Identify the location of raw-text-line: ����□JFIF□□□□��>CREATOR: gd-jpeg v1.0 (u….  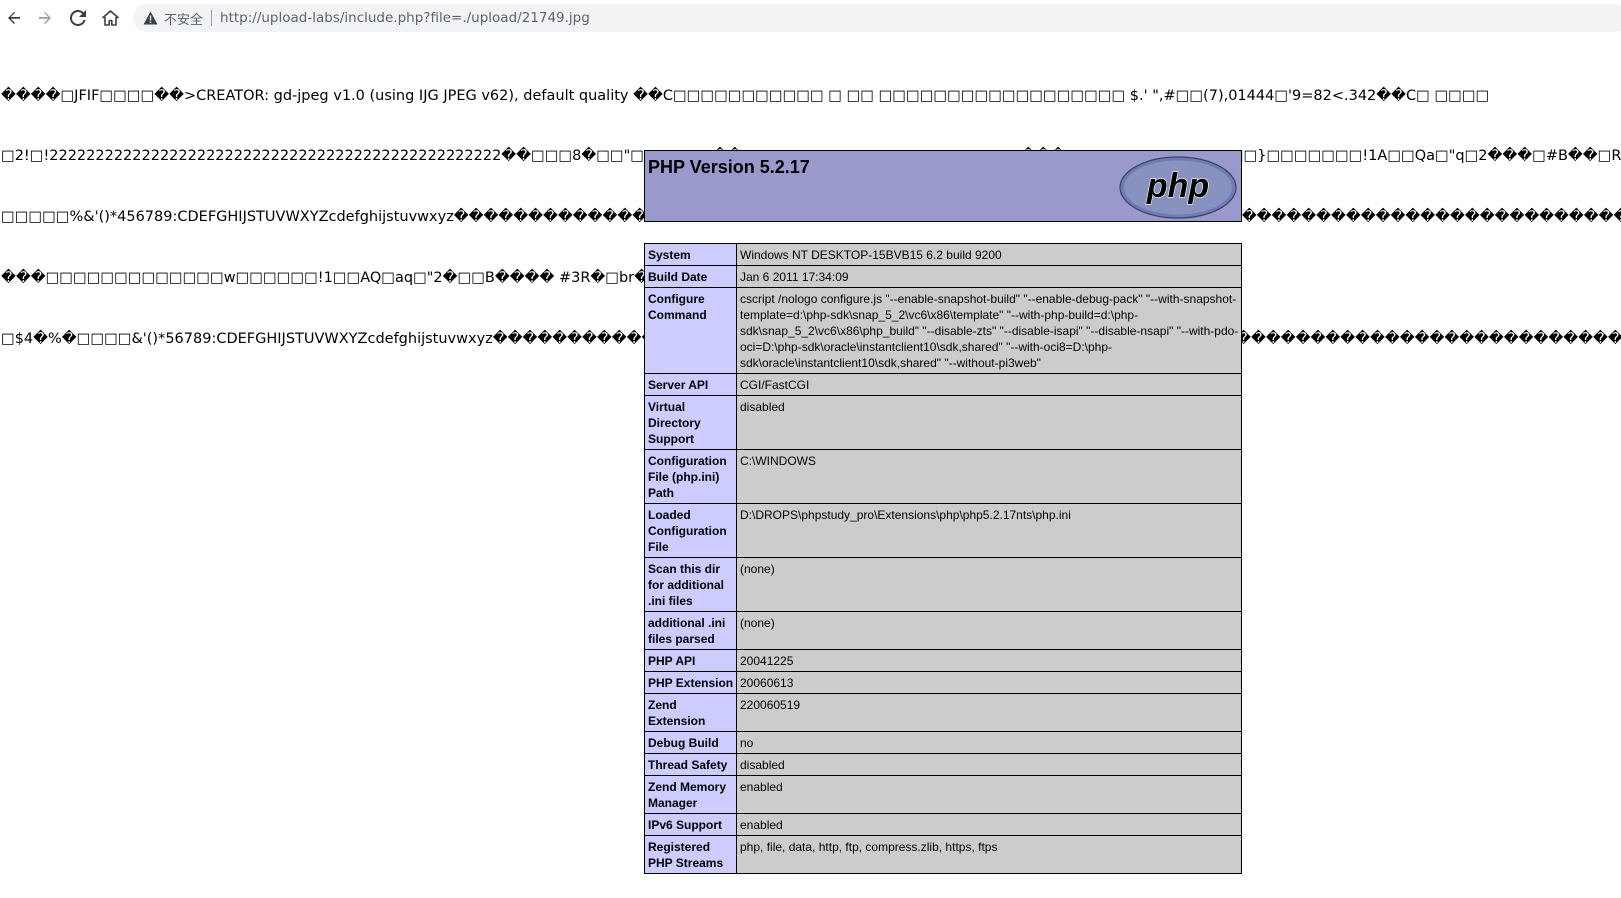
(745, 95).